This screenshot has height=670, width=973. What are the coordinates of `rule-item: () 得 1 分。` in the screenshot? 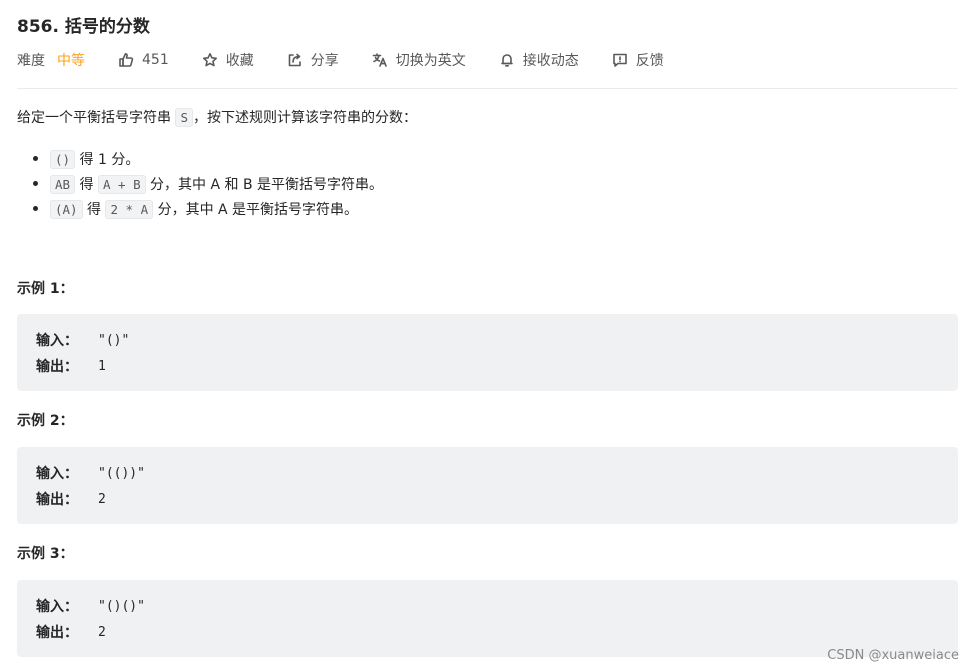 It's located at (216, 158).